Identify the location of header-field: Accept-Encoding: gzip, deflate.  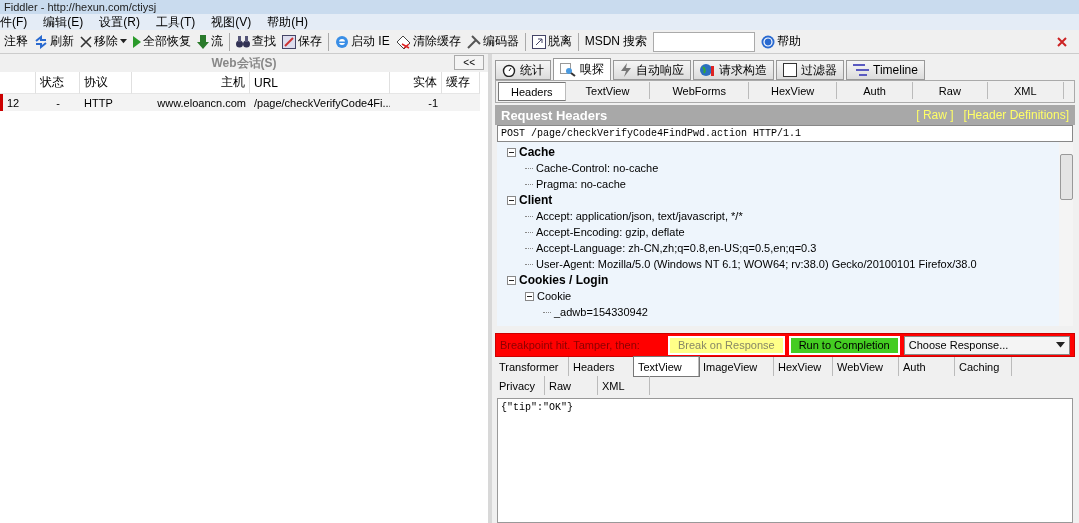
(610, 232).